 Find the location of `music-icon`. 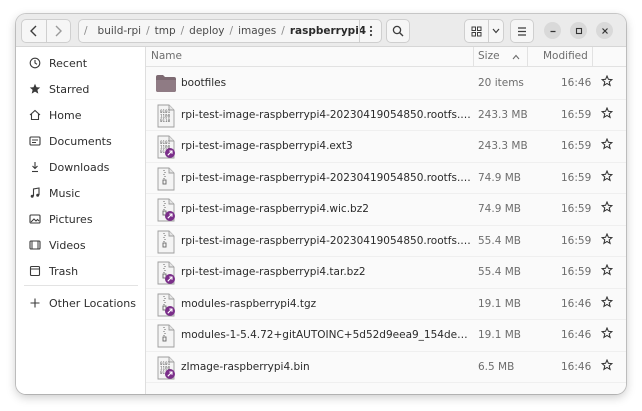

music-icon is located at coordinates (35, 193).